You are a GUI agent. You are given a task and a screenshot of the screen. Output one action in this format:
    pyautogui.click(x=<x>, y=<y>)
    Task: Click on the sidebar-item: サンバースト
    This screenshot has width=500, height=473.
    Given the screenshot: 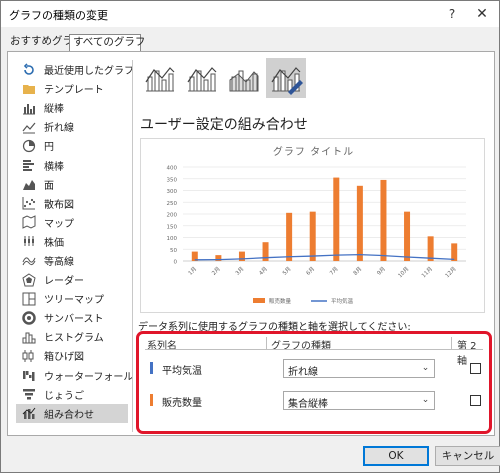 What is the action you would take?
    pyautogui.click(x=72, y=317)
    